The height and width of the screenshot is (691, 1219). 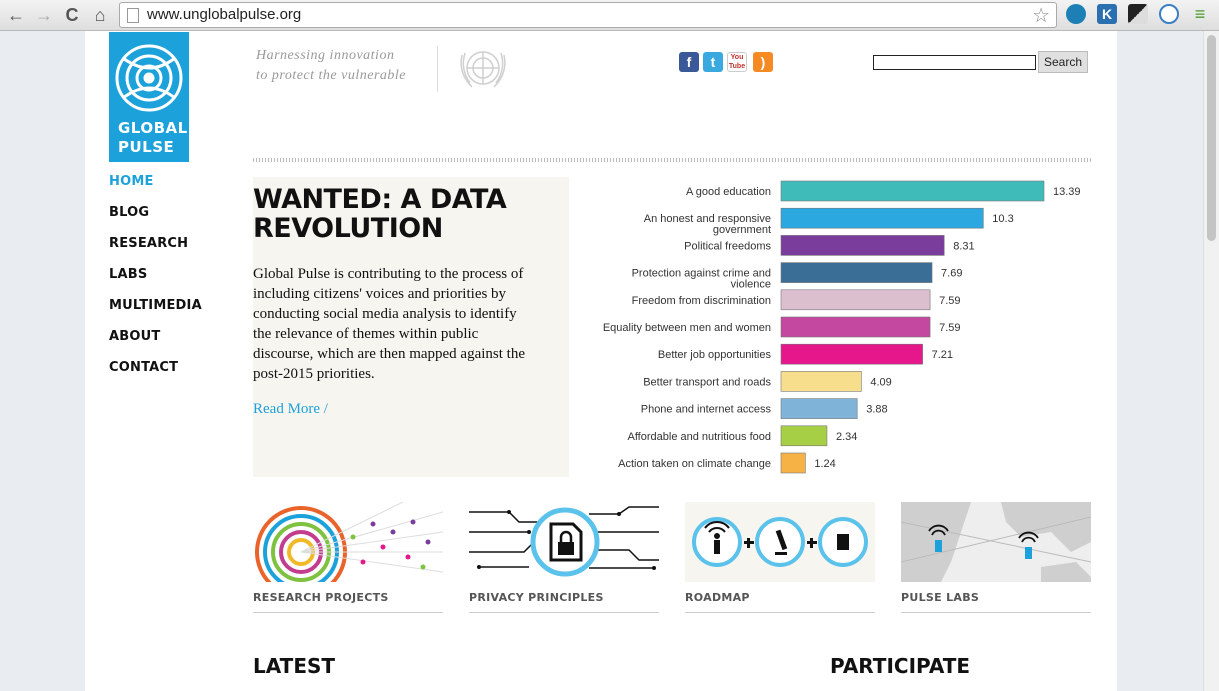 What do you see at coordinates (1002, 219) in the screenshot?
I see `chart-value-label-1: 10.3` at bounding box center [1002, 219].